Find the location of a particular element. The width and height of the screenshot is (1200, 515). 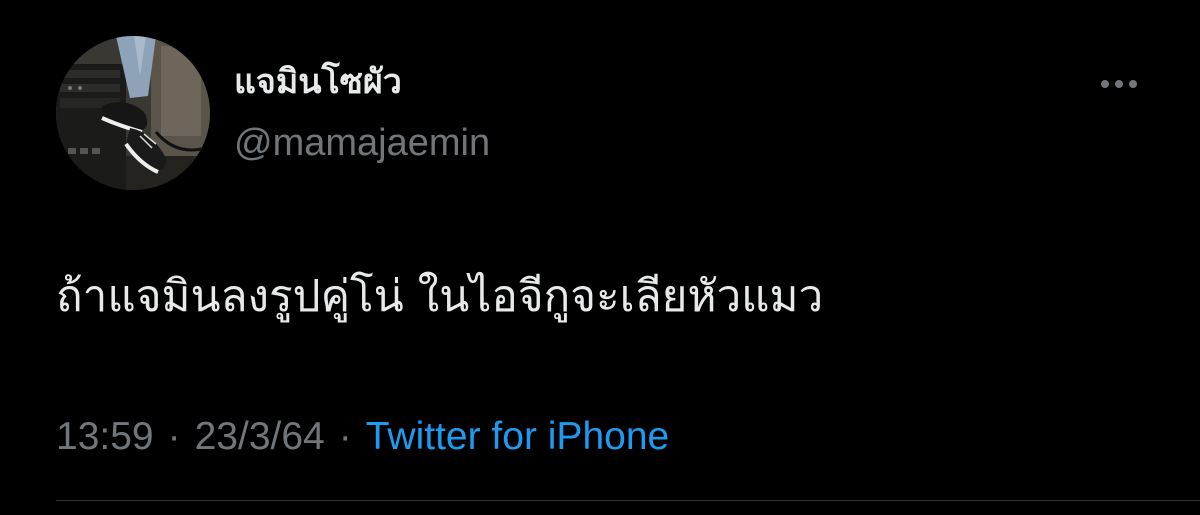

divider is located at coordinates (628, 500).